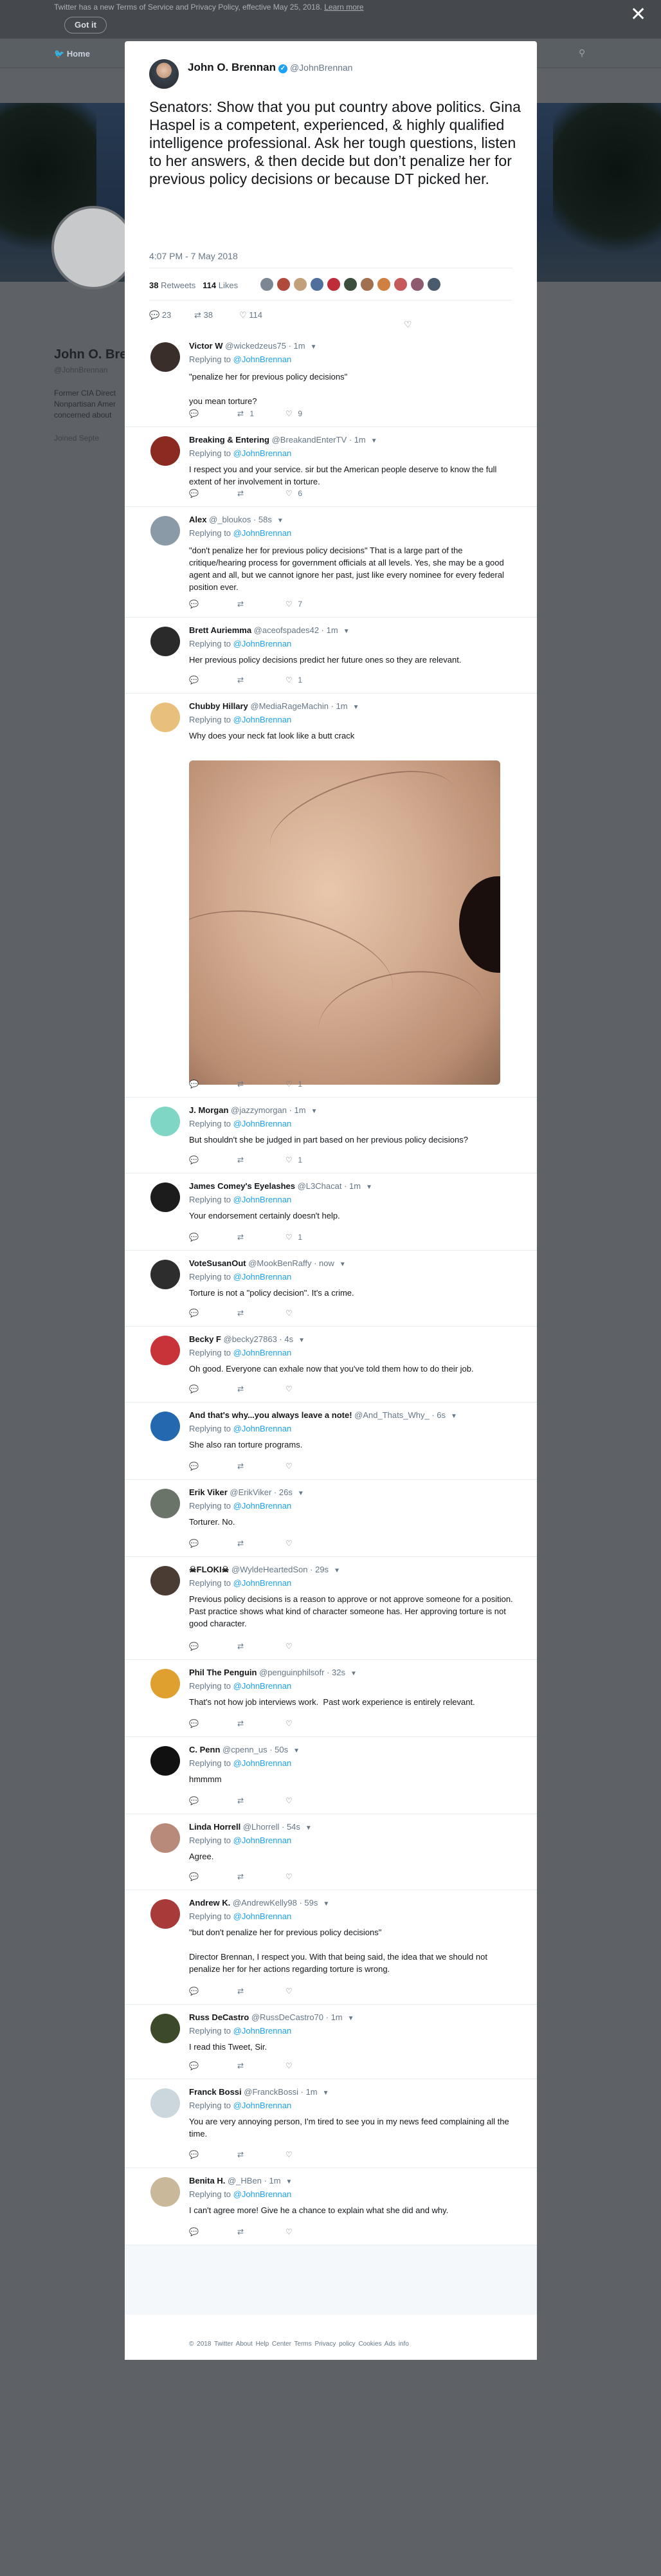 The width and height of the screenshot is (661, 2576). What do you see at coordinates (220, 630) in the screenshot?
I see `reply-author-name: Brett Auriemma` at bounding box center [220, 630].